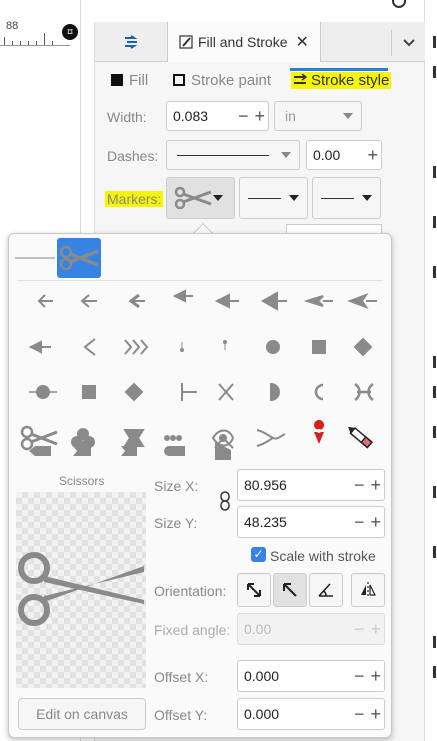  I want to click on size-y-label: Size Y:, so click(176, 523).